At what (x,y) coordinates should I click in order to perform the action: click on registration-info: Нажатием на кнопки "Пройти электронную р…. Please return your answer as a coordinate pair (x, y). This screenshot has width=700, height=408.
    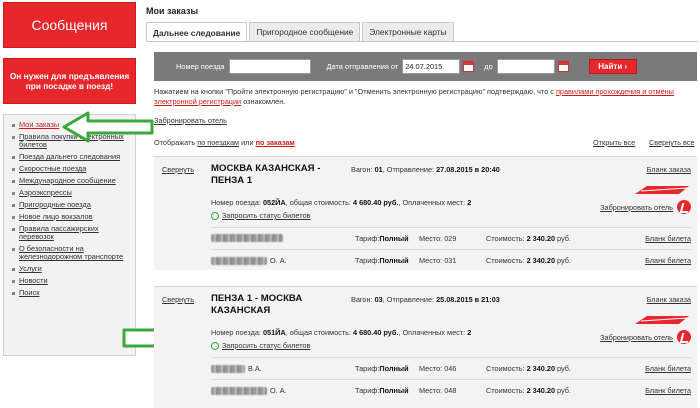
    Looking at the image, I should click on (414, 96).